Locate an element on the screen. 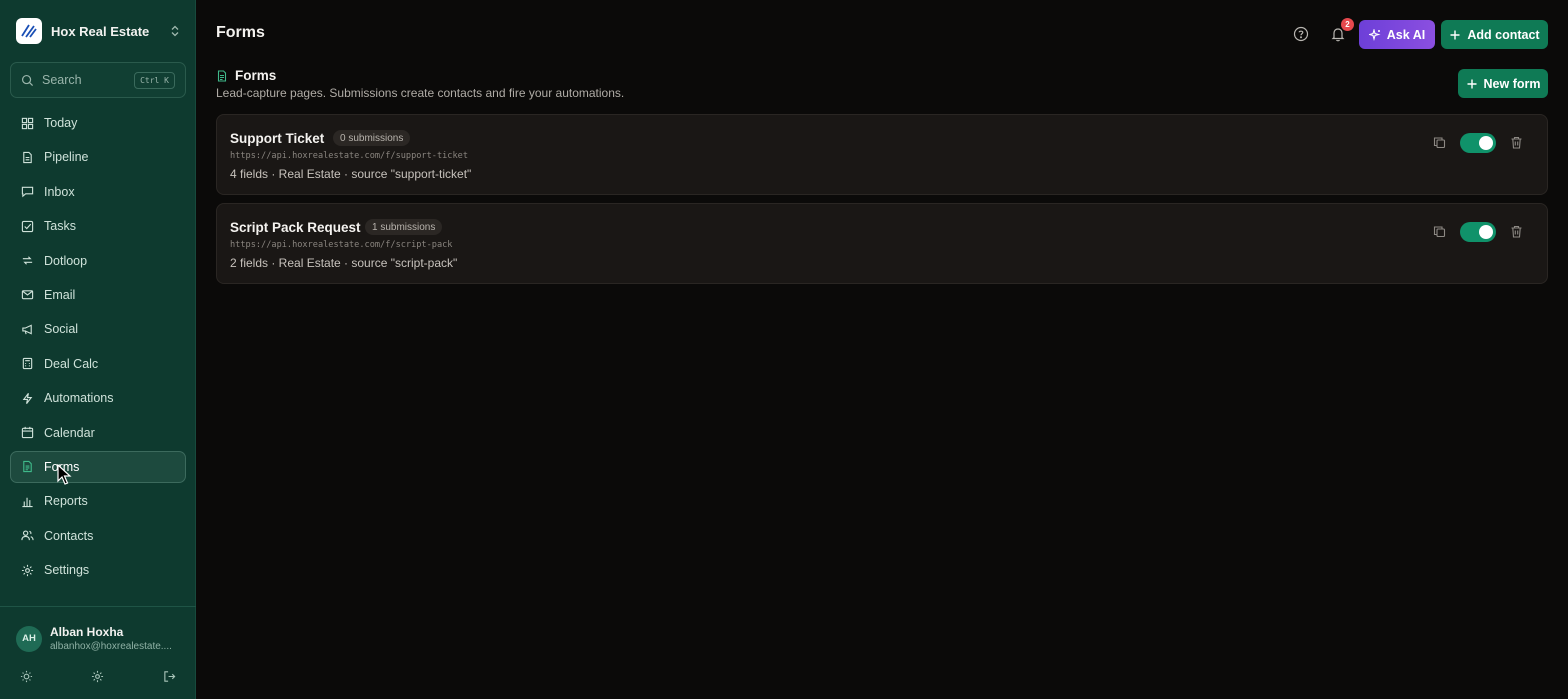 This screenshot has height=699, width=1568. sidebar-item-pipeline: Pipeline is located at coordinates (98, 157).